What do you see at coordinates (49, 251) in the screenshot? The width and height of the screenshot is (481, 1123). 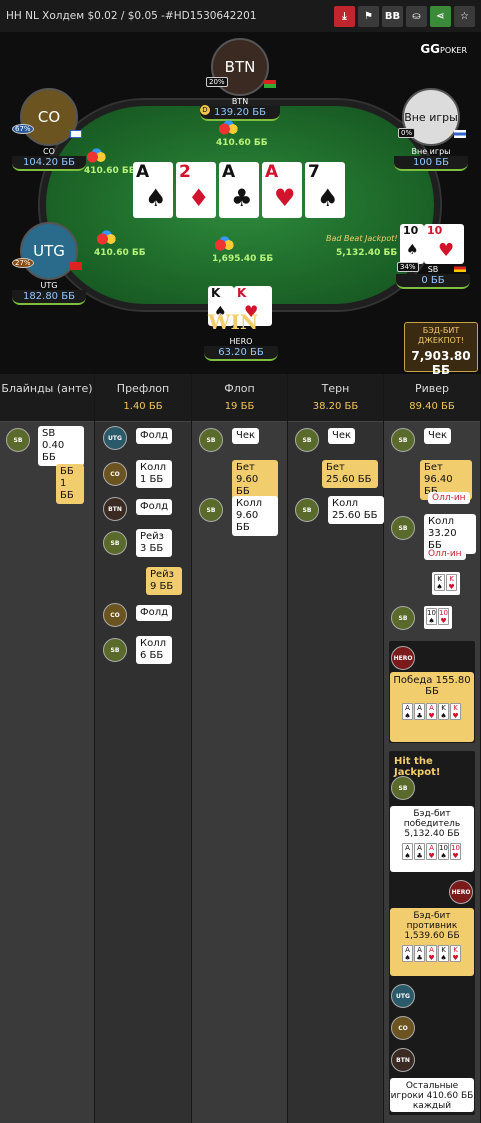 I see `avatar: UTG` at bounding box center [49, 251].